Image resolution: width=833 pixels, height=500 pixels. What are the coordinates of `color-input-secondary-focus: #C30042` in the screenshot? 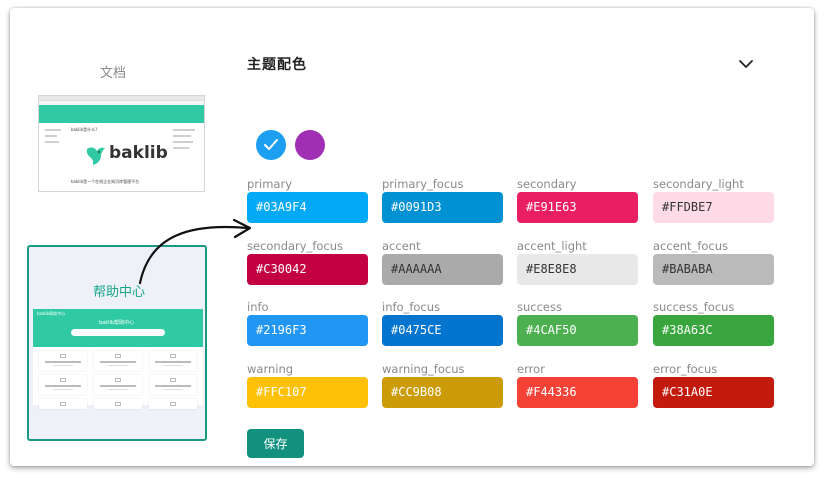 It's located at (307, 269).